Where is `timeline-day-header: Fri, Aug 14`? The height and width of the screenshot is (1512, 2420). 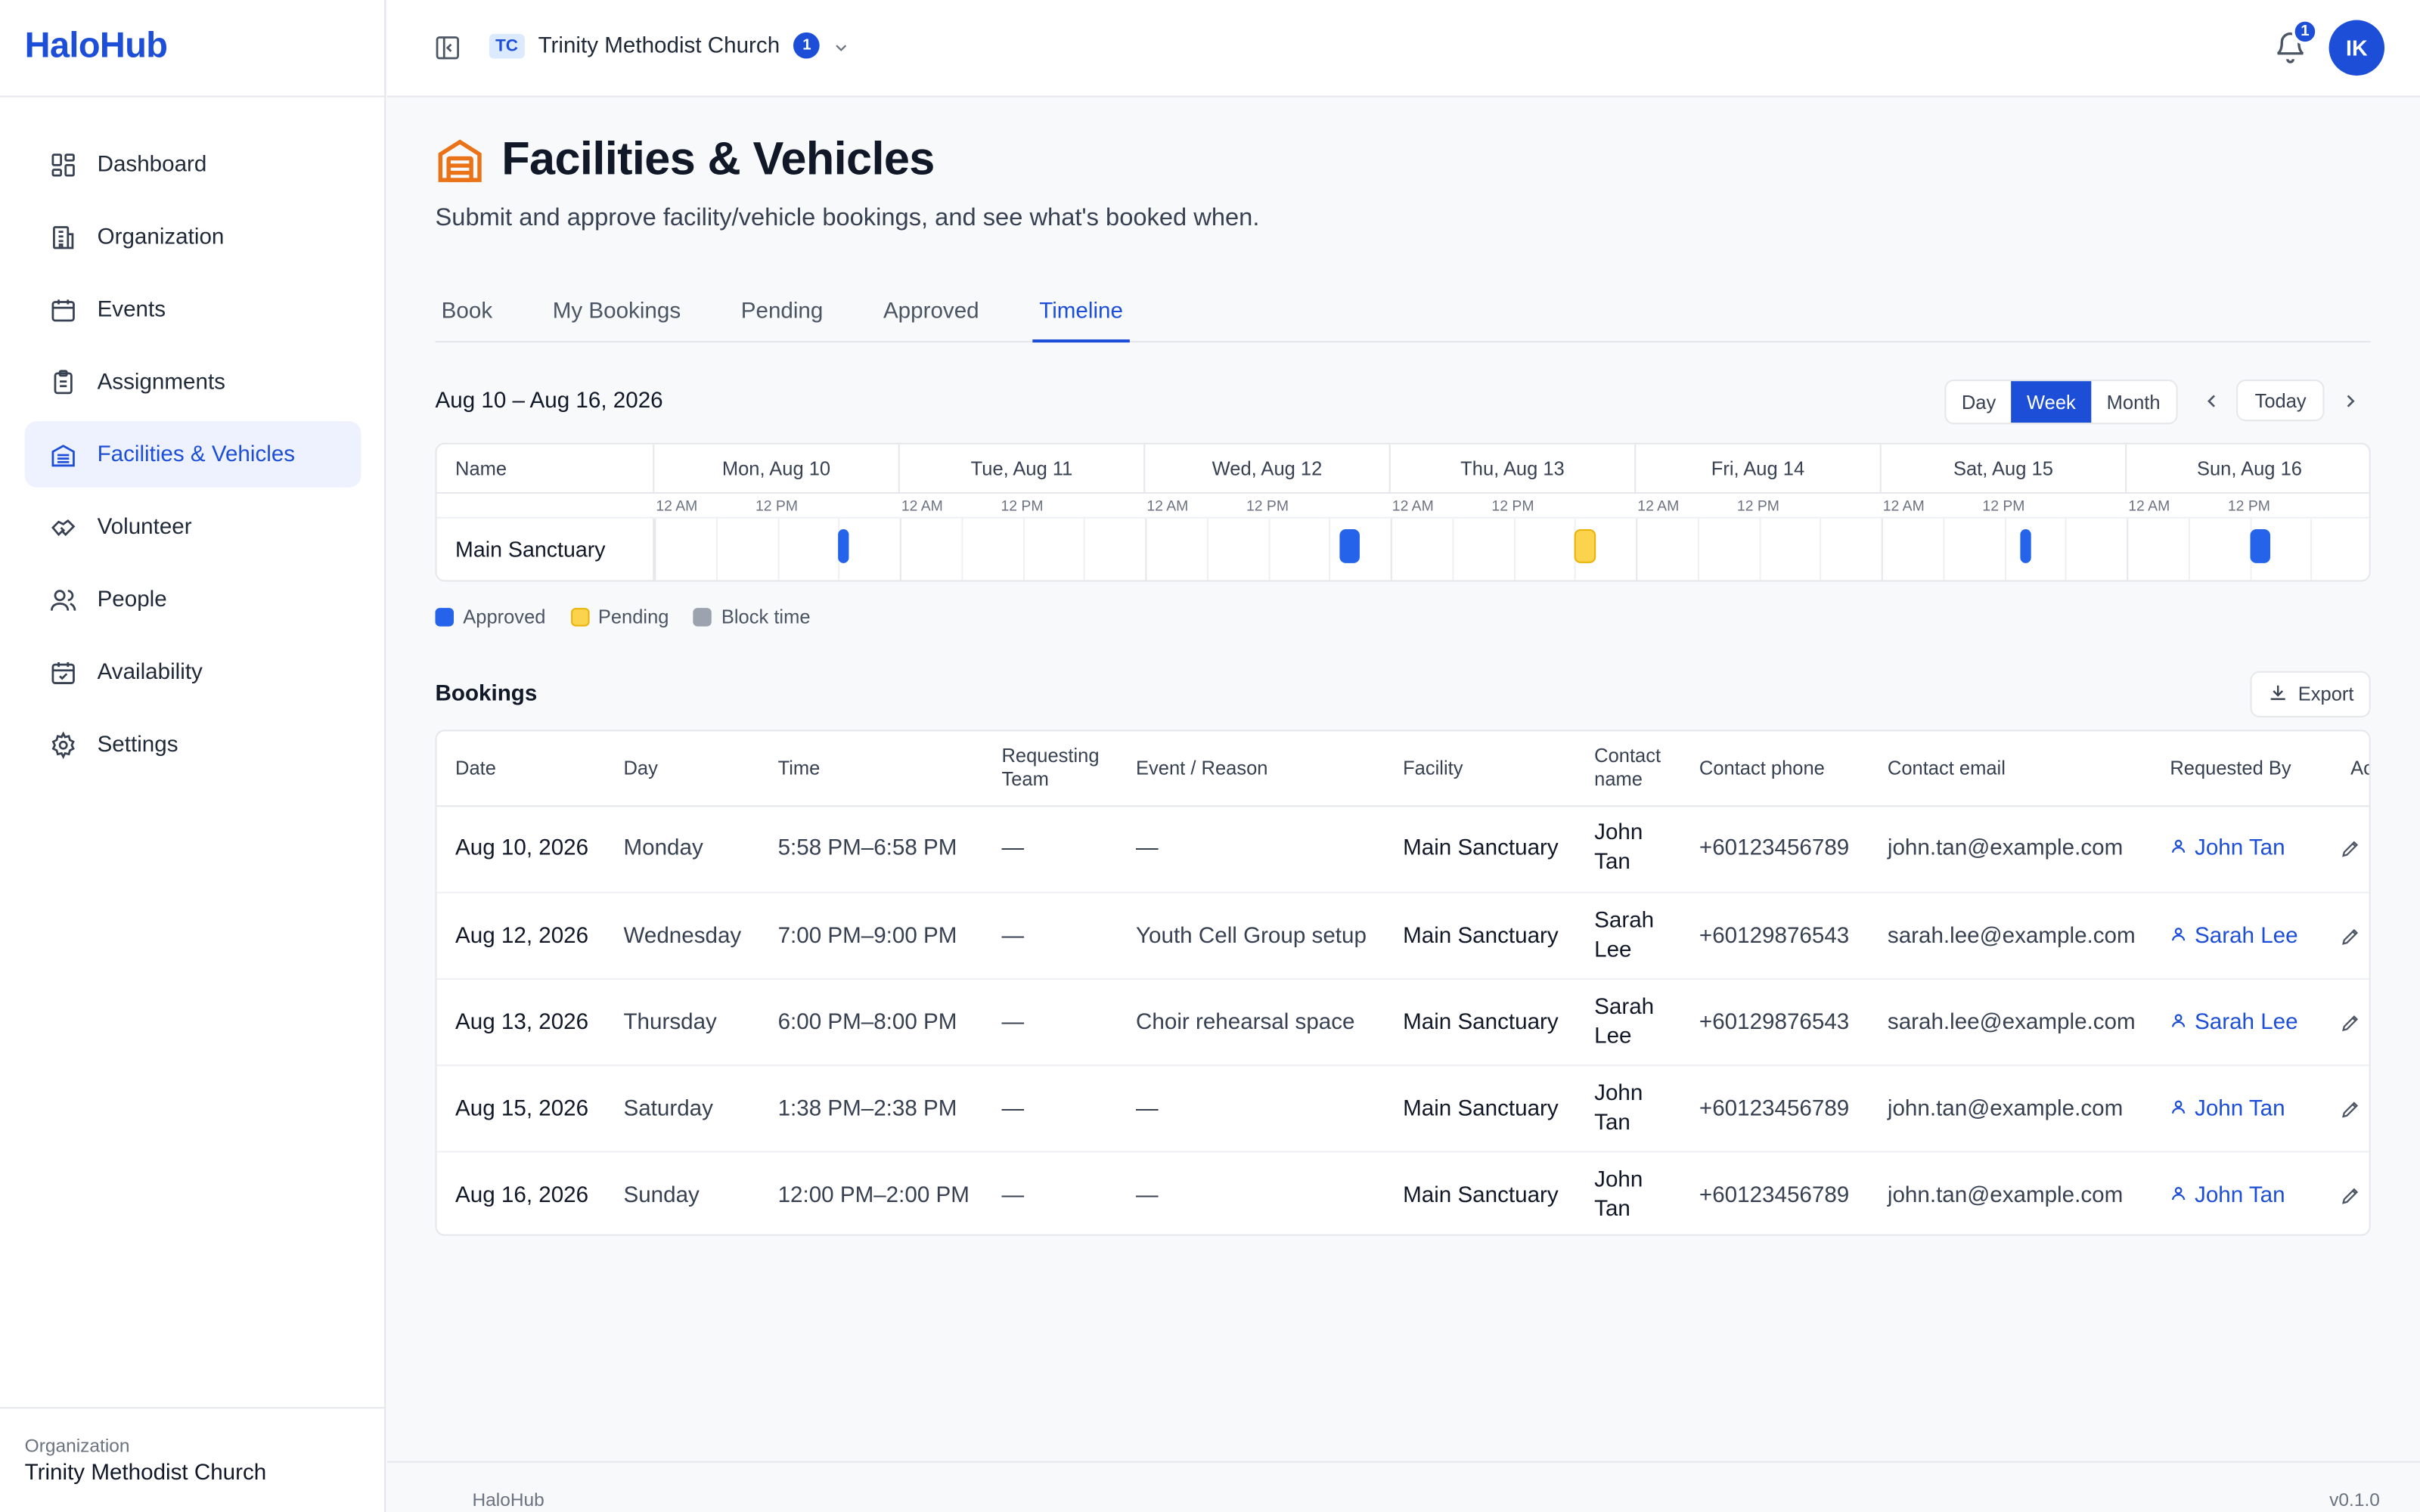 timeline-day-header: Fri, Aug 14 is located at coordinates (1759, 469).